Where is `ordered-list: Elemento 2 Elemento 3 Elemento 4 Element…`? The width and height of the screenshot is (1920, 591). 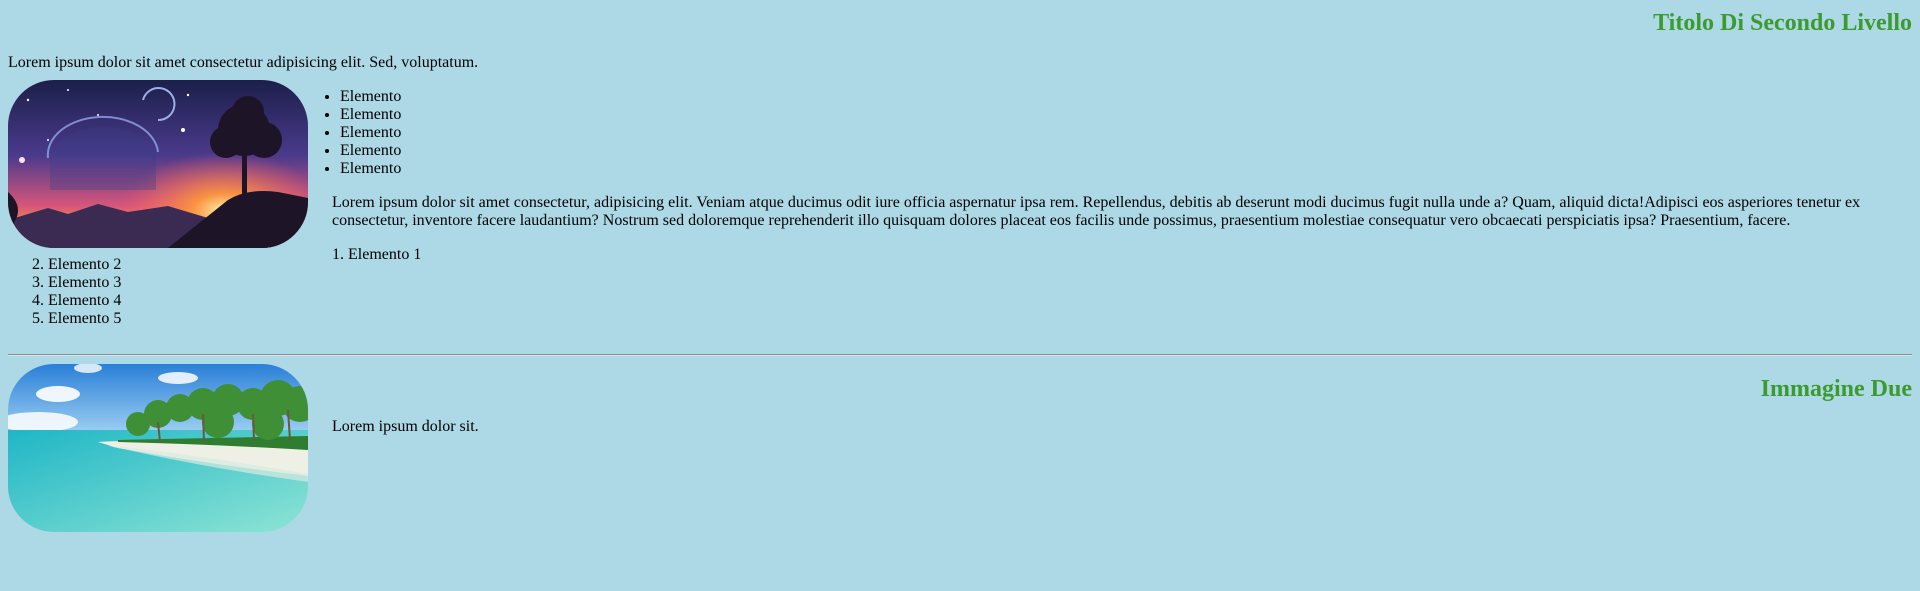 ordered-list: Elemento 2 Elemento 3 Elemento 4 Element… is located at coordinates (64, 292).